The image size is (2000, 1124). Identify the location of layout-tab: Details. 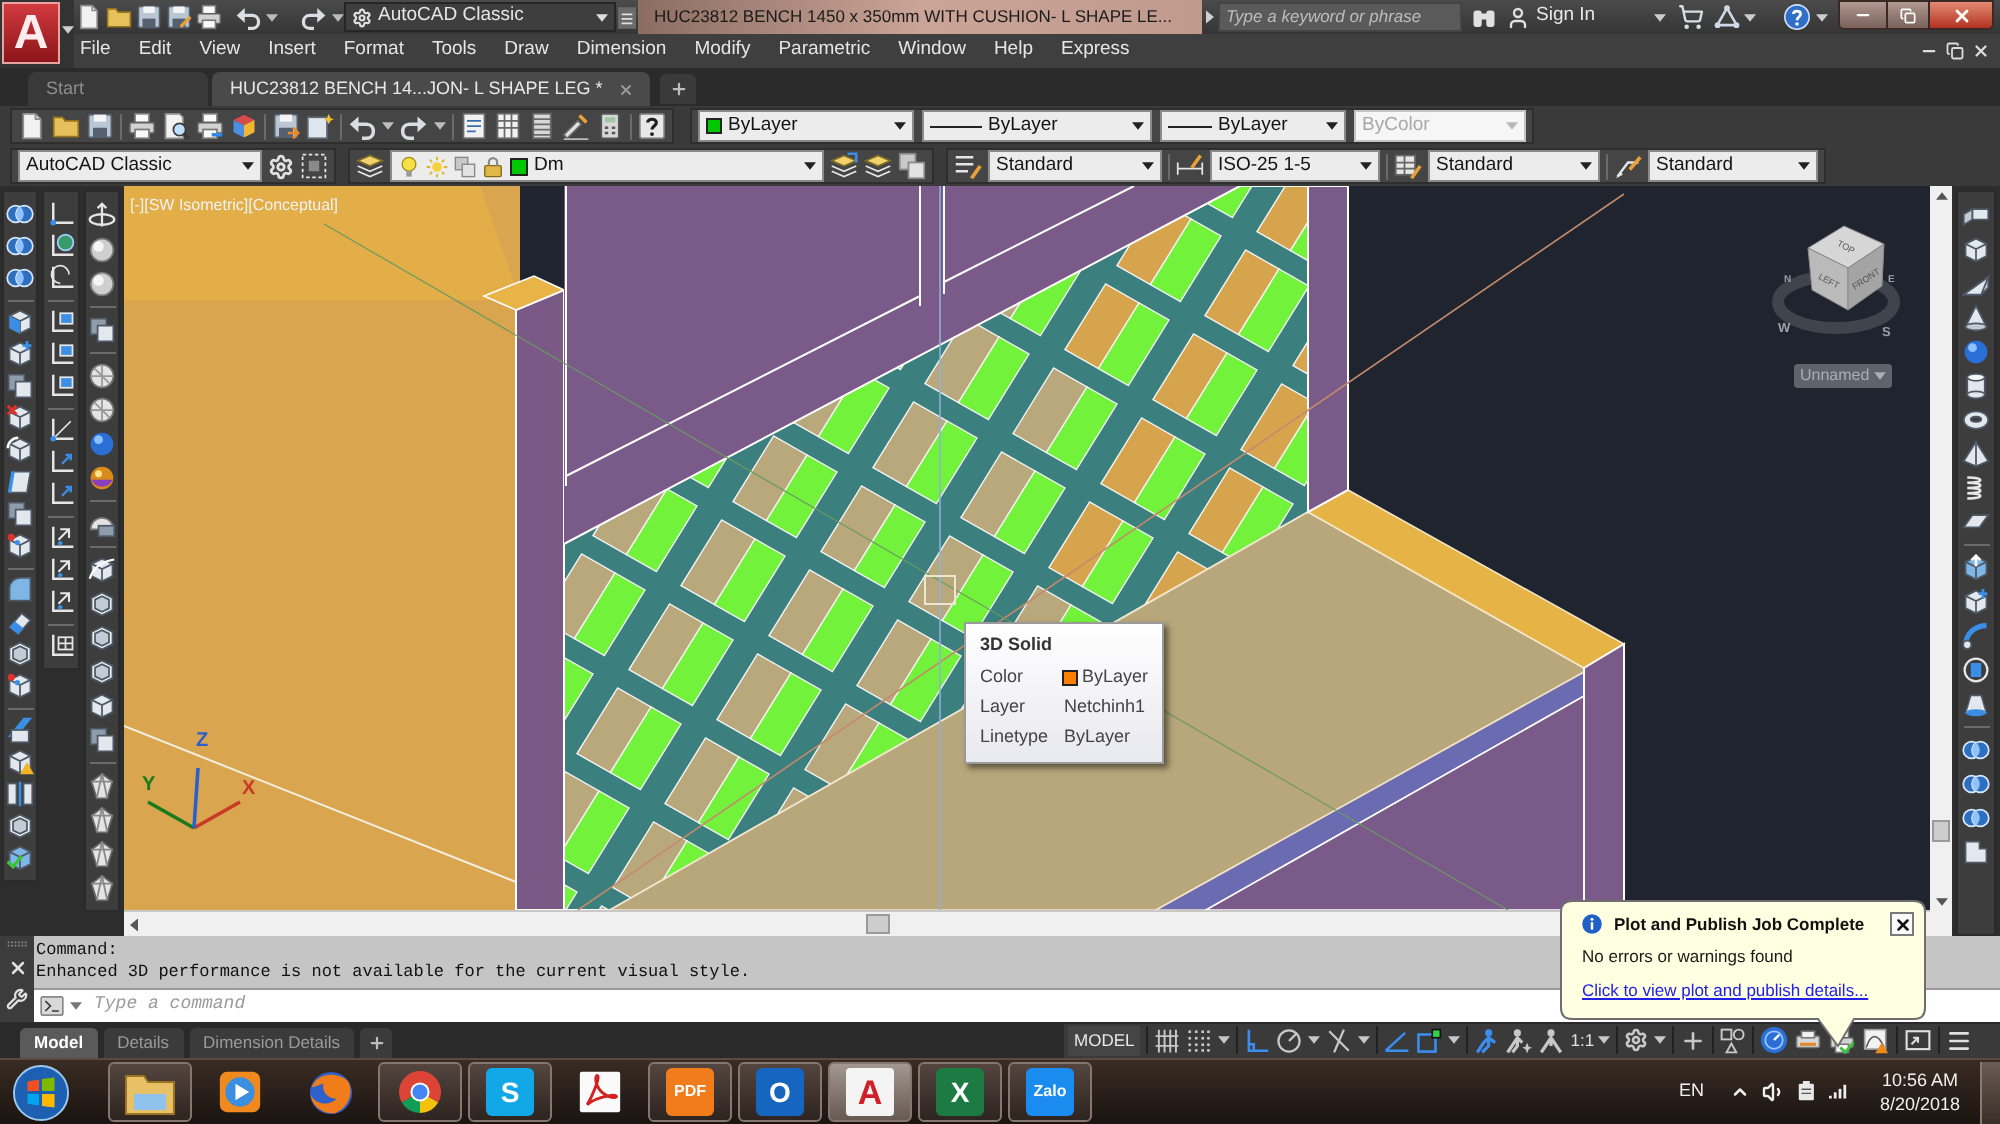
(143, 1043).